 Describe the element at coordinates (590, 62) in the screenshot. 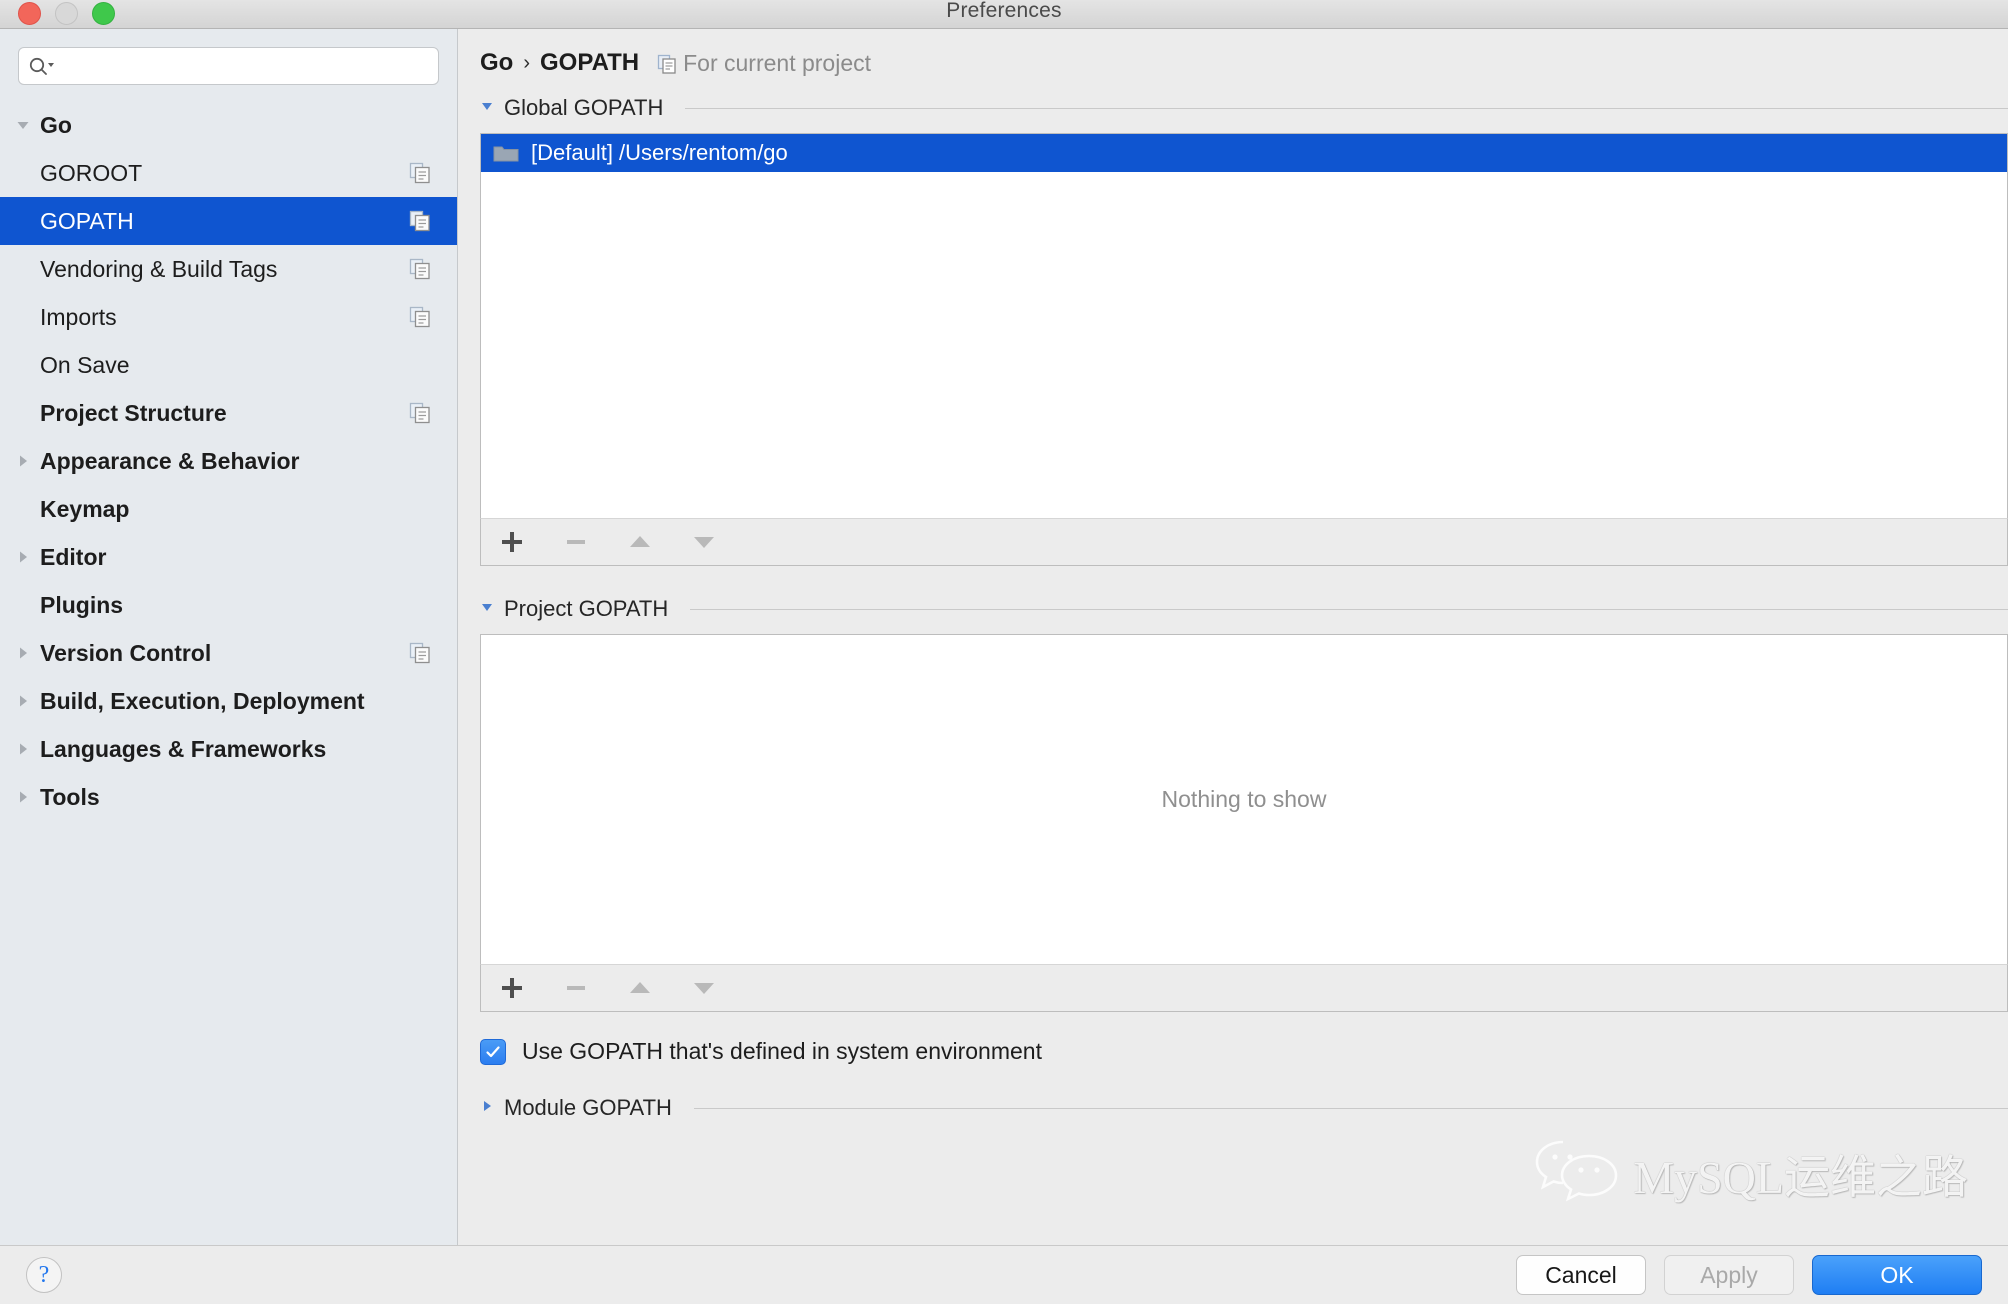

I see `breadcrumb-current: GOPATH` at that location.